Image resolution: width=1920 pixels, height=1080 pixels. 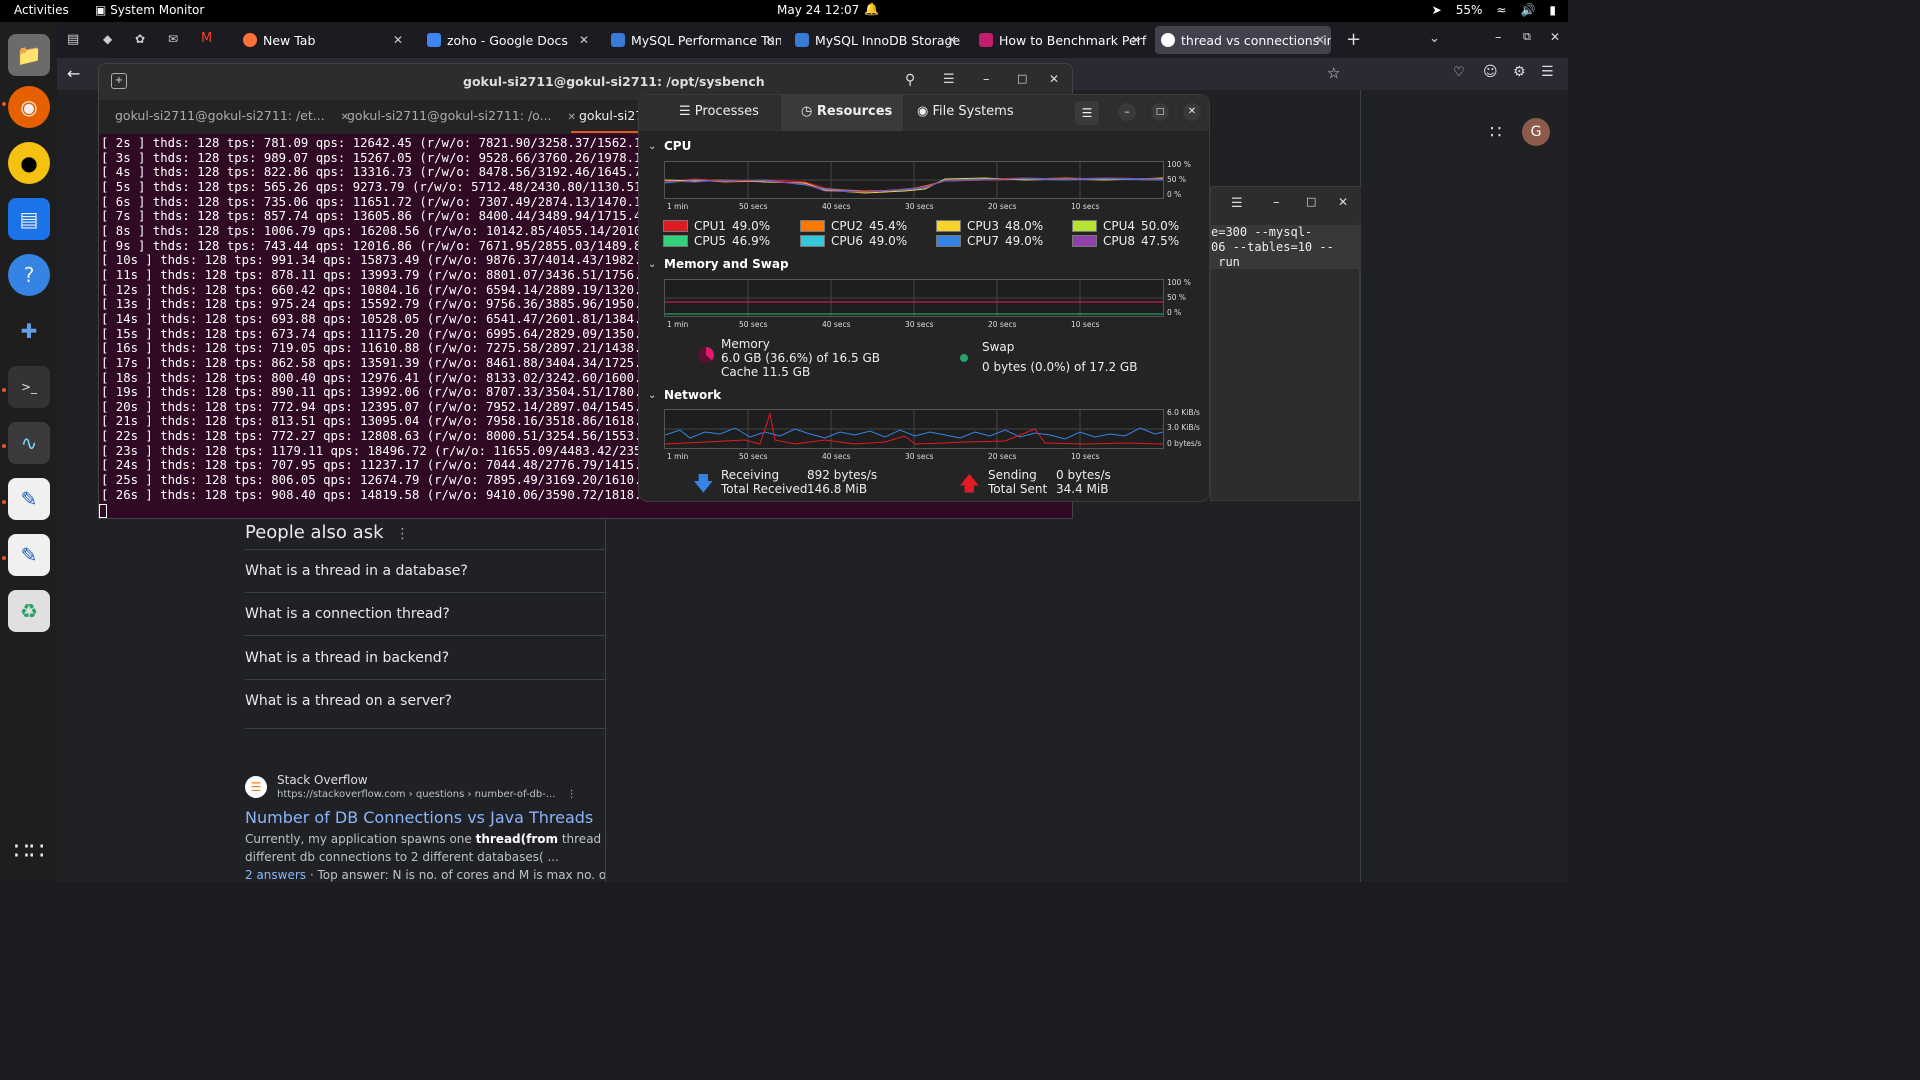 What do you see at coordinates (119, 81) in the screenshot?
I see `new-tab-icon: +` at bounding box center [119, 81].